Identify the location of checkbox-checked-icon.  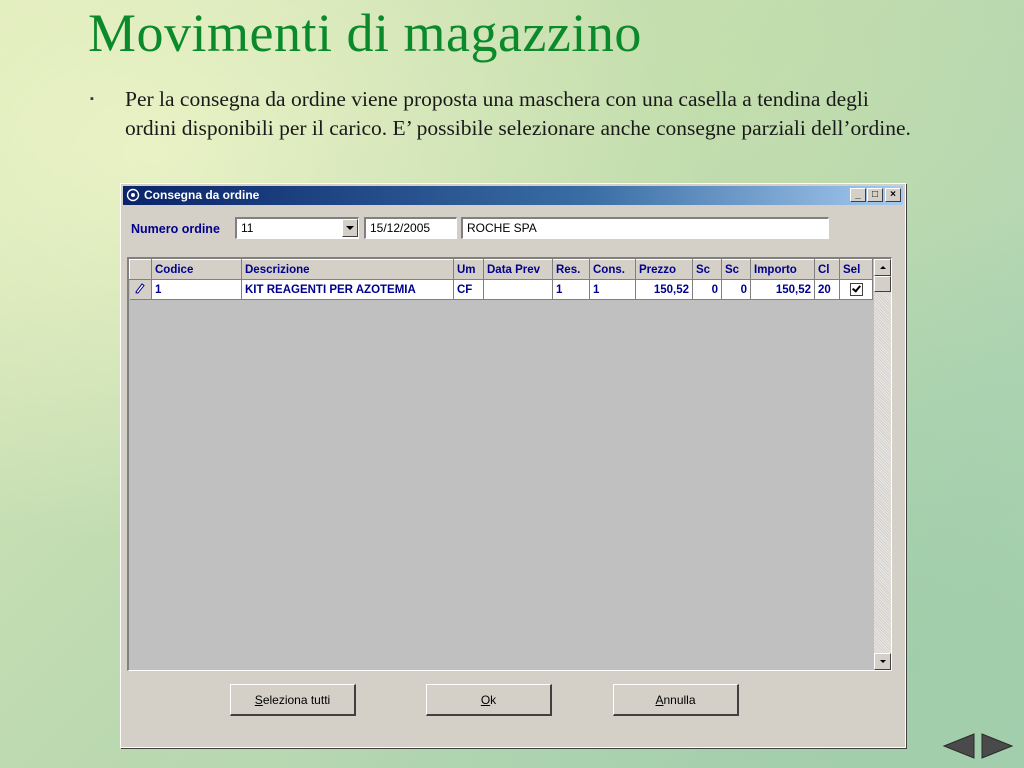
(856, 289).